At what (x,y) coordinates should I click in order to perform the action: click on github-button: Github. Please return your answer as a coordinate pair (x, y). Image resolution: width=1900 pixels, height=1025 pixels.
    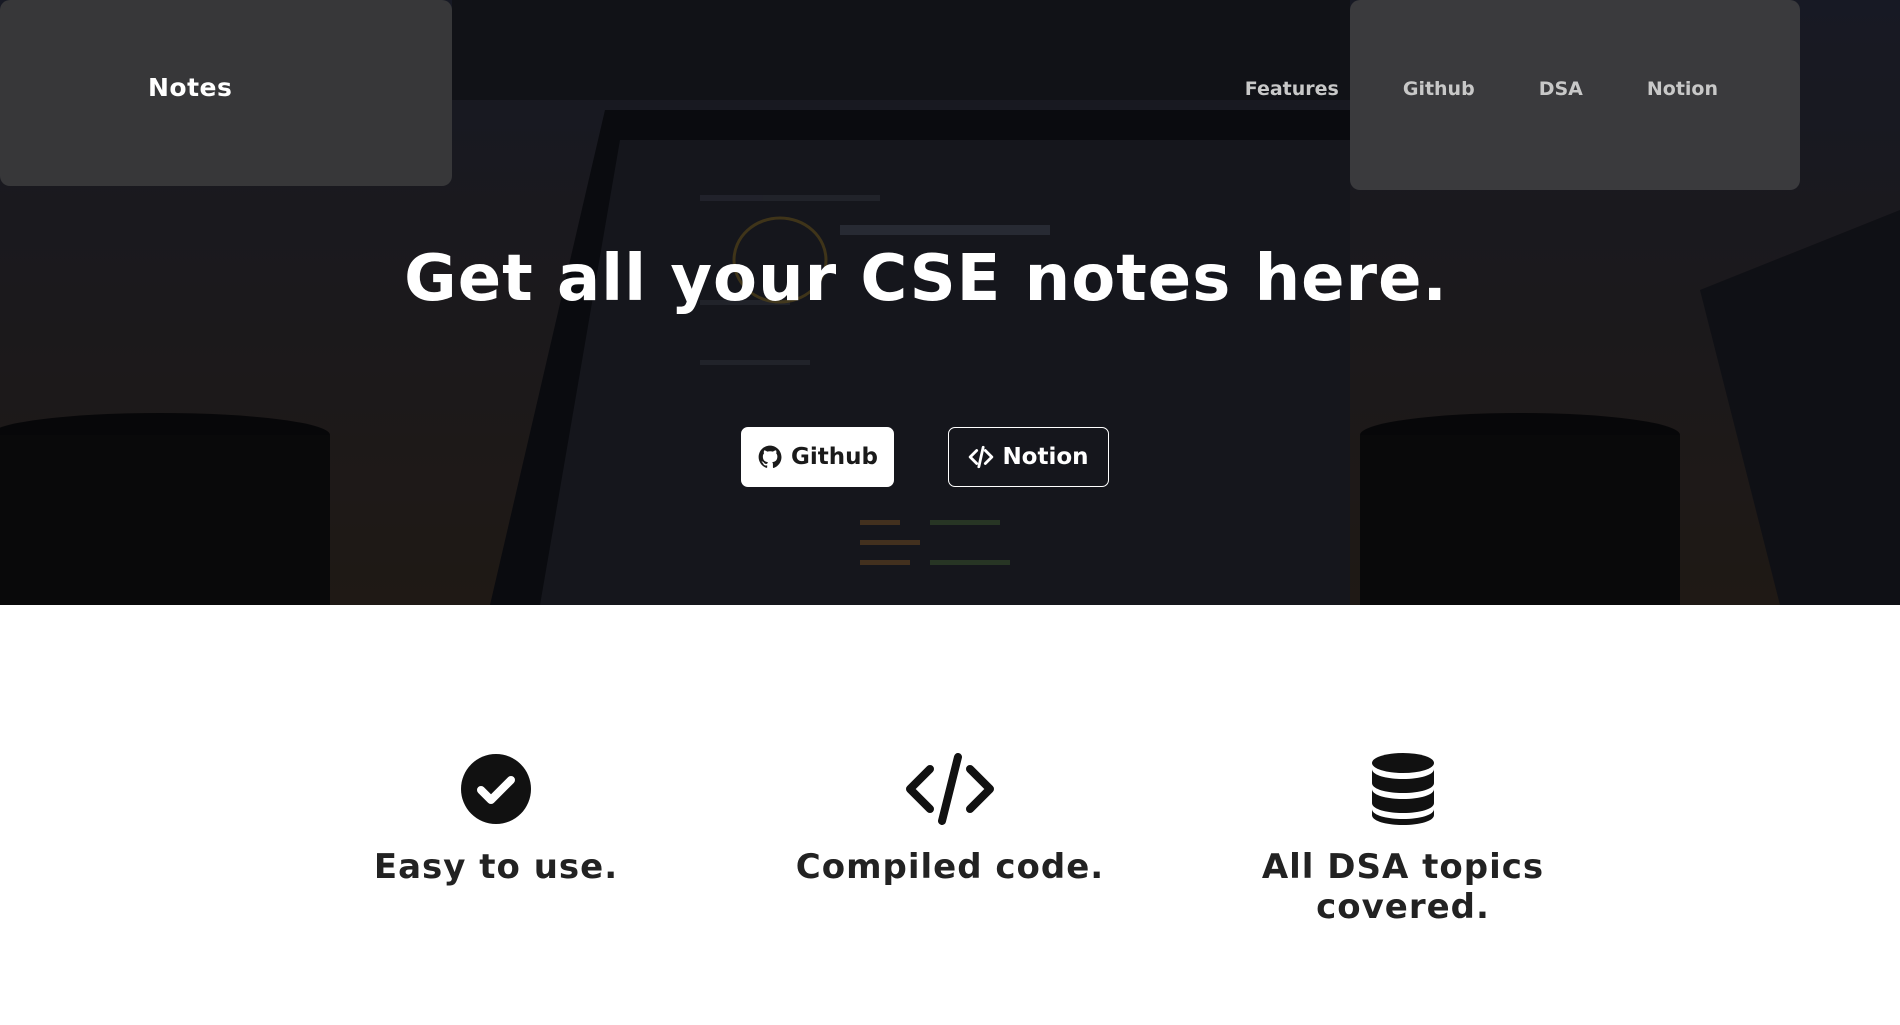
    Looking at the image, I should click on (817, 457).